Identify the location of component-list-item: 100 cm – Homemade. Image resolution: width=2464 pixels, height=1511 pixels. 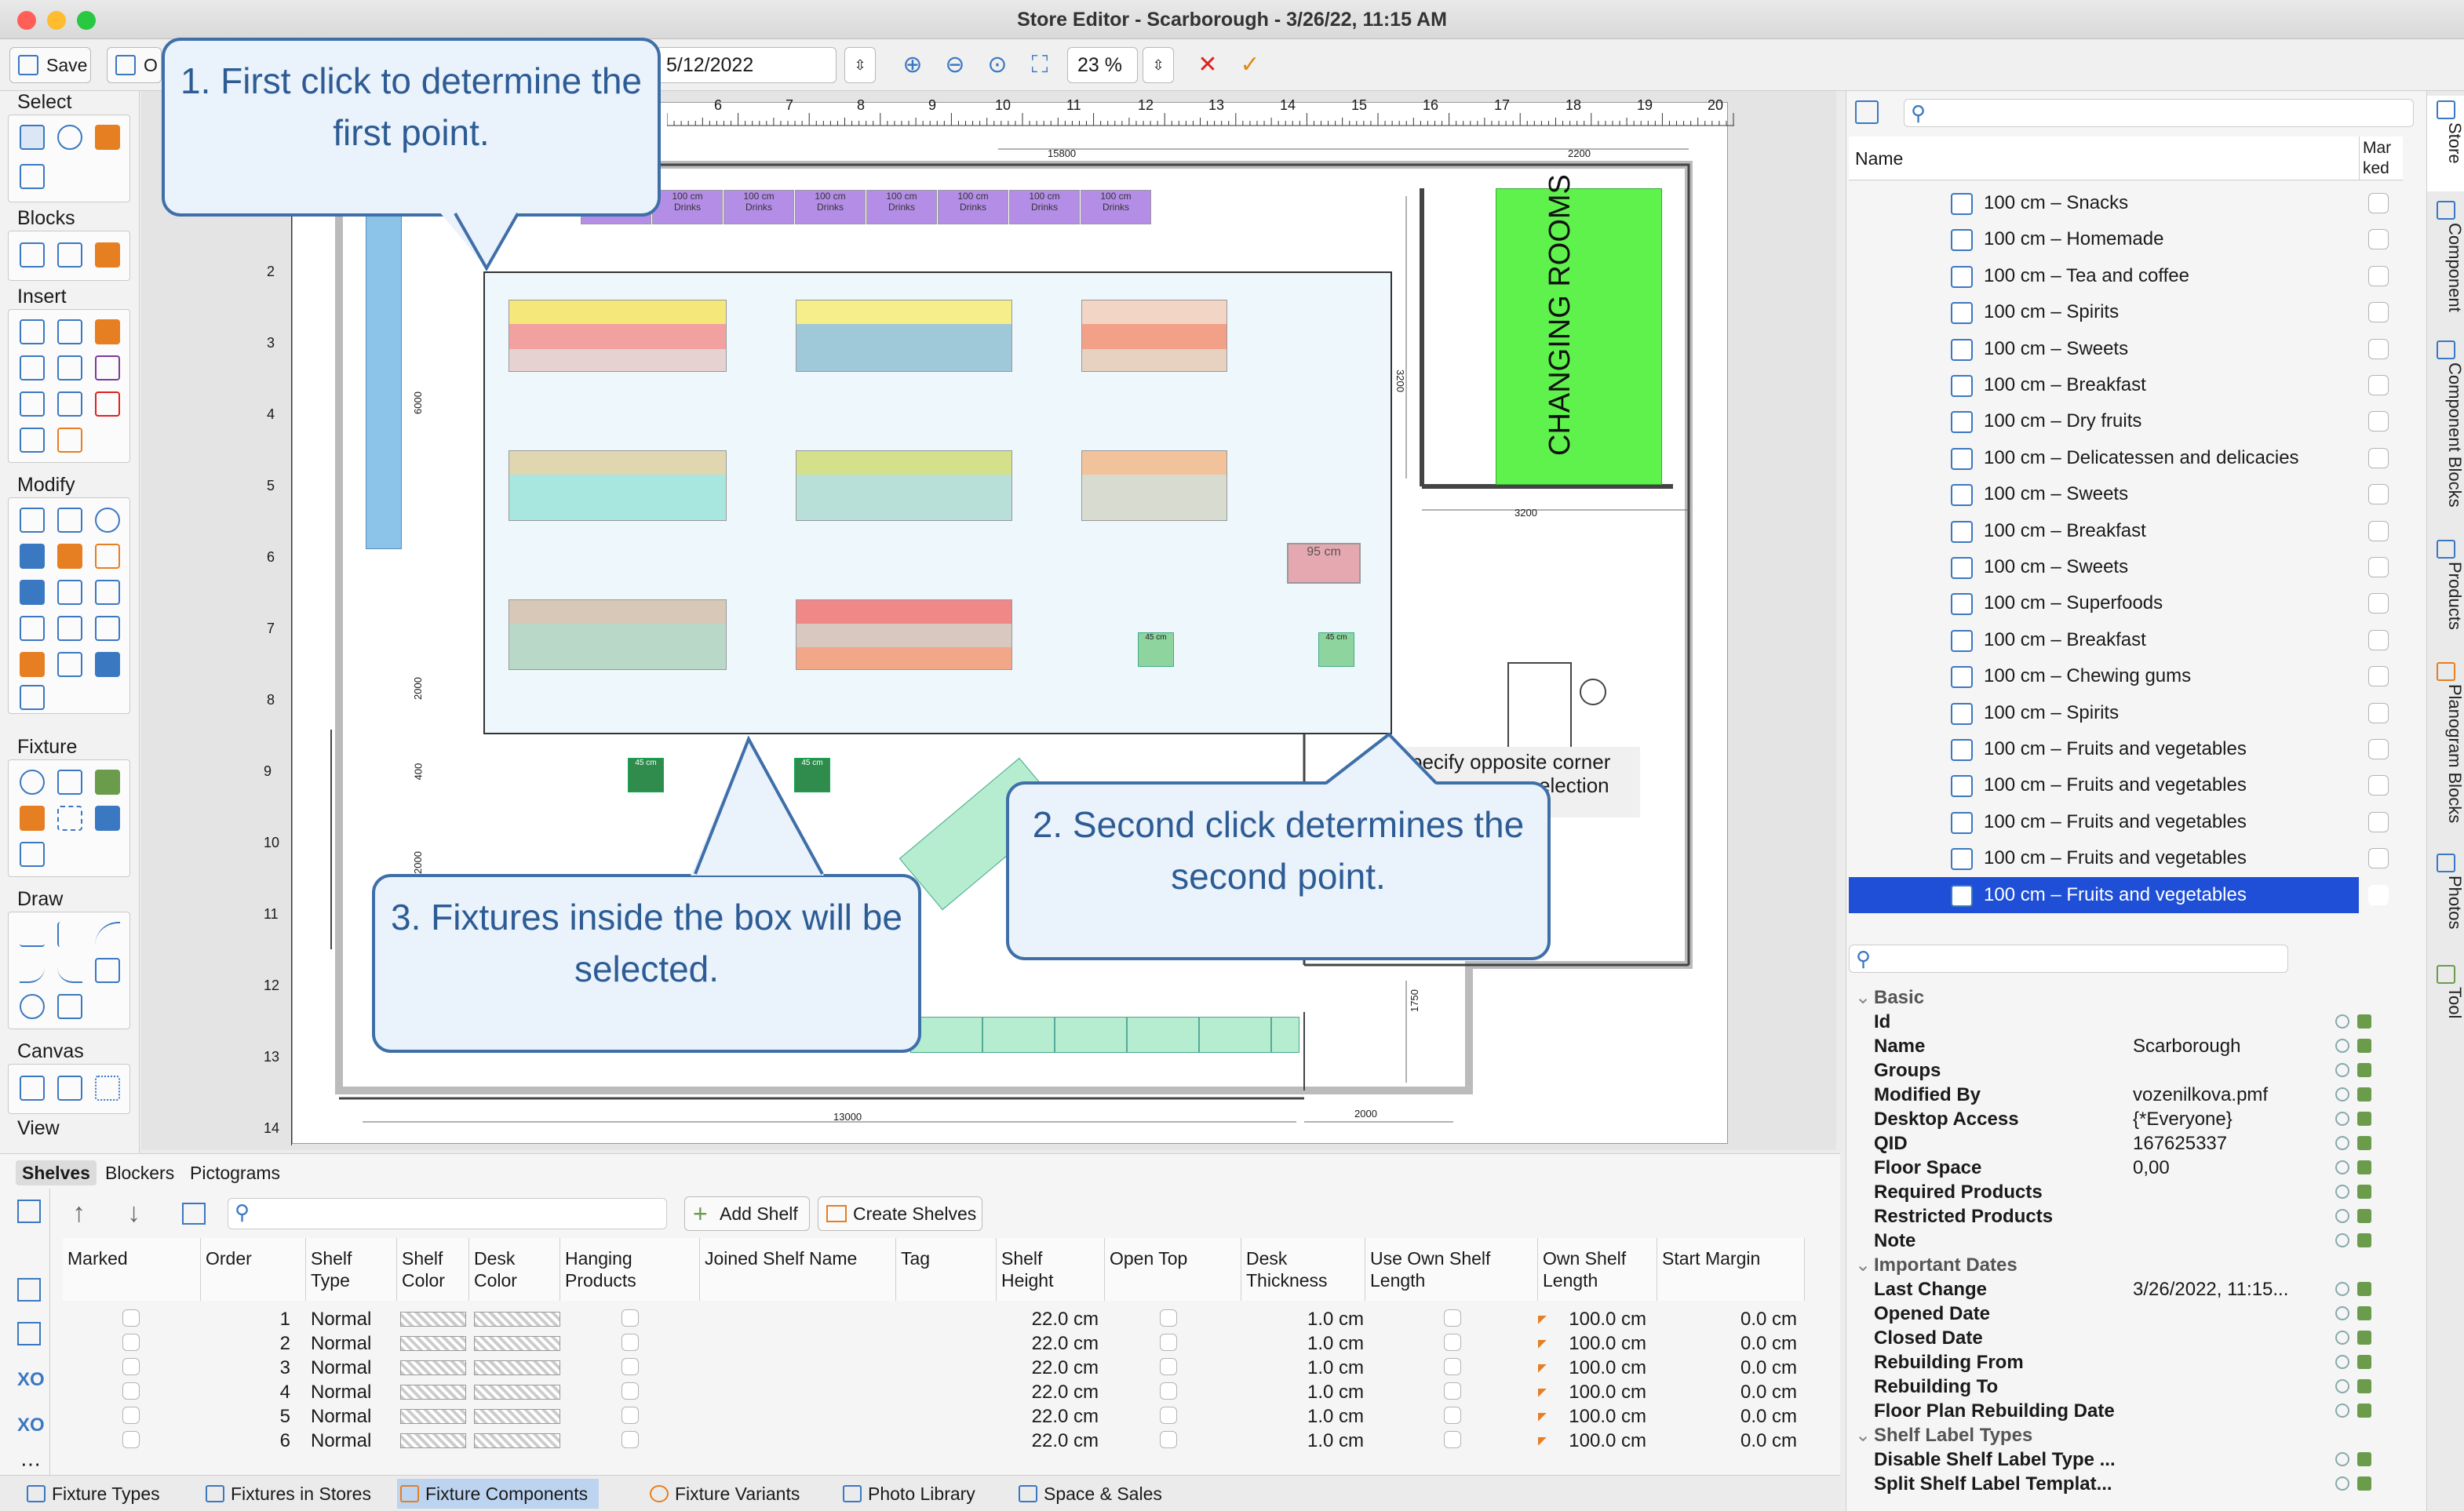
(2104, 239).